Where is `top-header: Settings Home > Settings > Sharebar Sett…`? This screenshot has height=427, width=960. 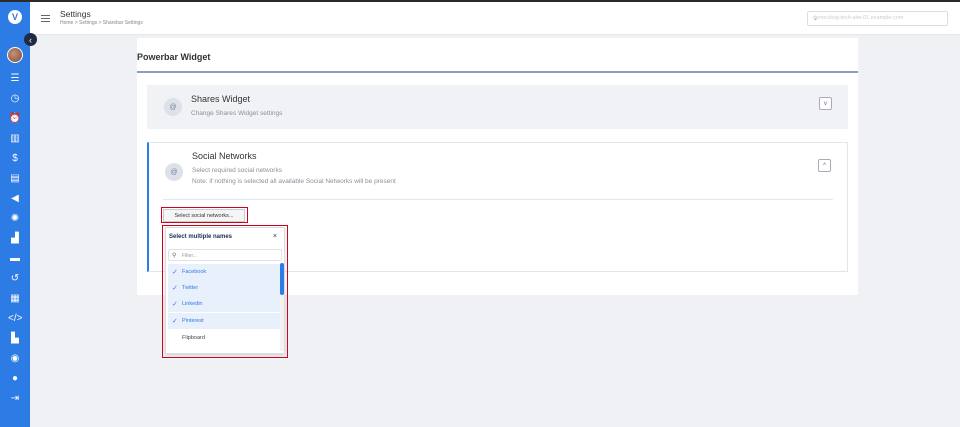
top-header: Settings Home > Settings > Sharebar Sett… is located at coordinates (495, 18).